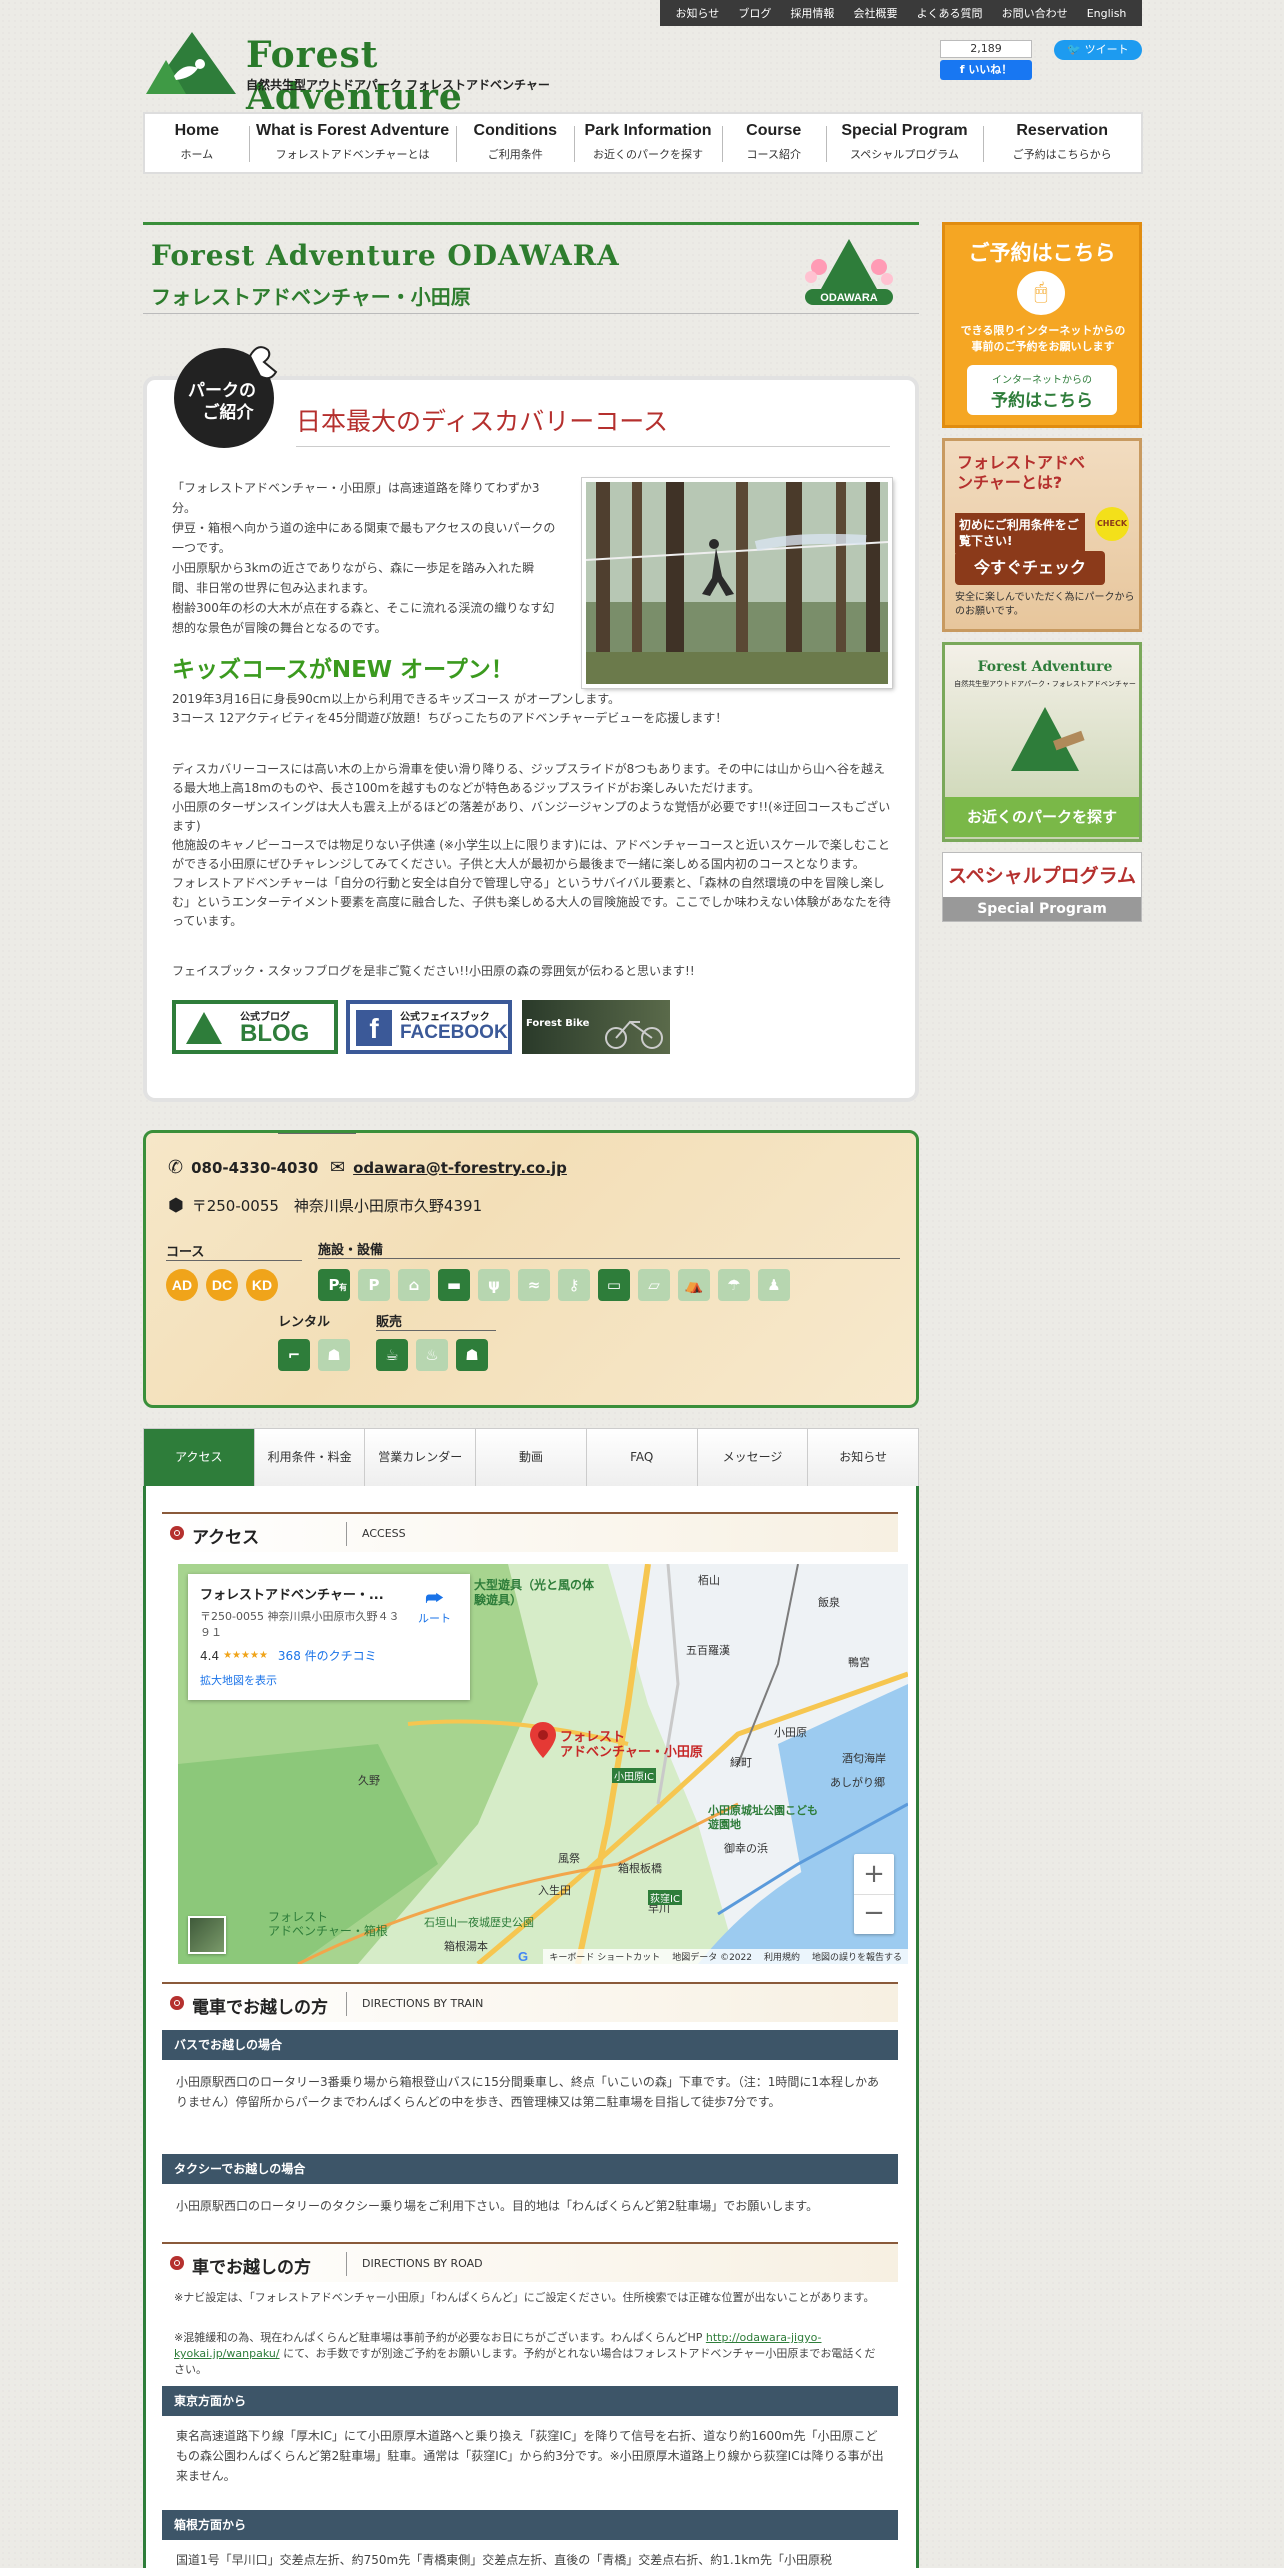  I want to click on tab-video: 動画, so click(531, 1458).